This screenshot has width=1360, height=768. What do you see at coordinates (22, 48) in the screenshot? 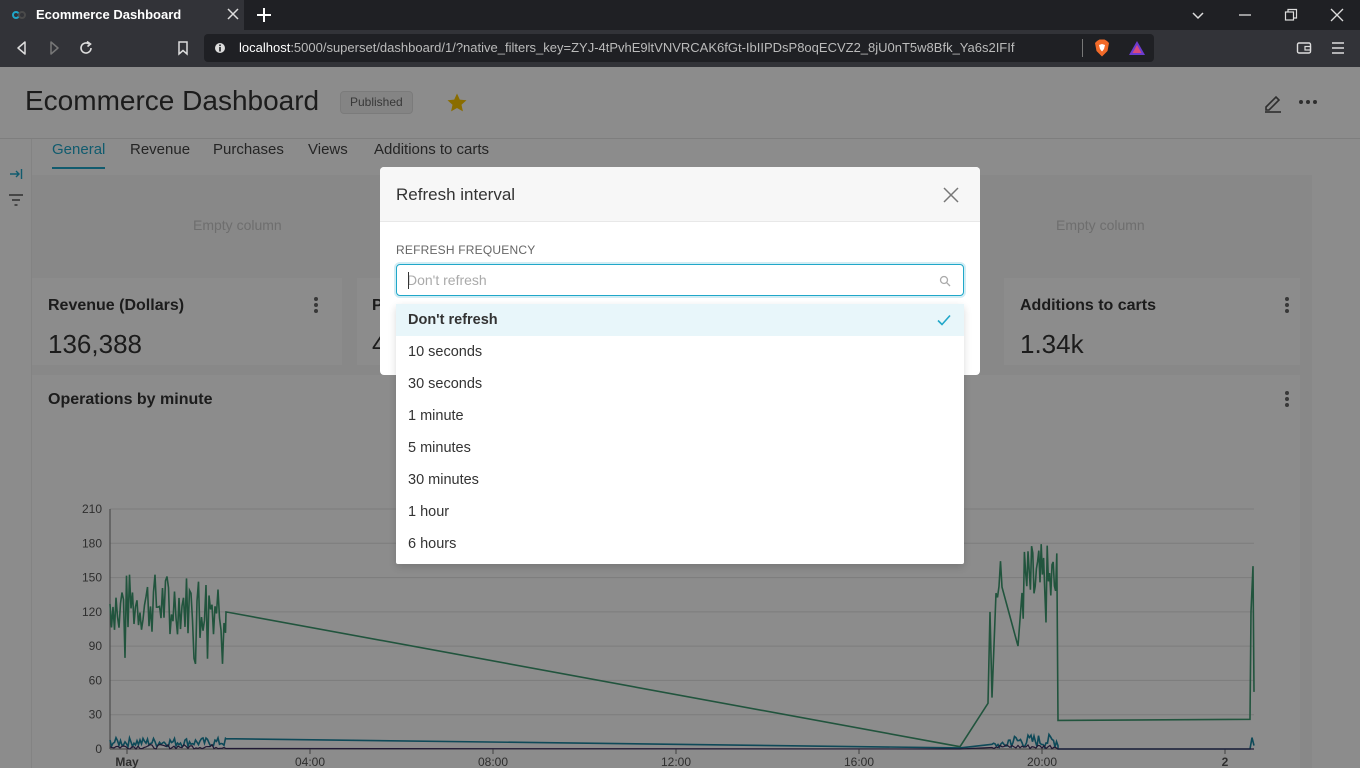
I see `back-icon` at bounding box center [22, 48].